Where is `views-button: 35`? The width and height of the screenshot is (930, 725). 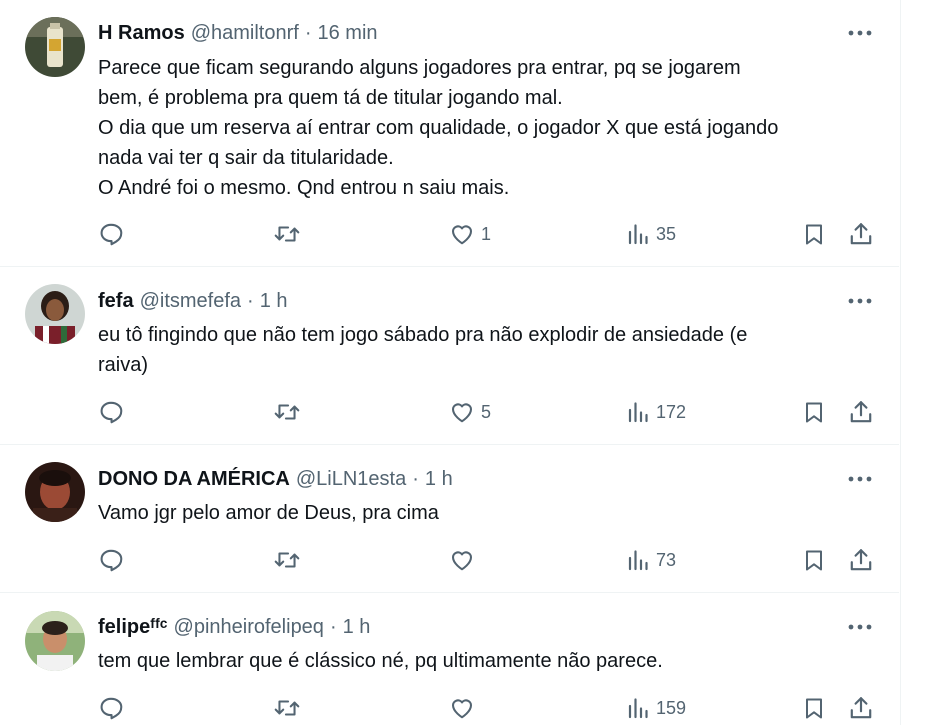
views-button: 35 is located at coordinates (651, 234).